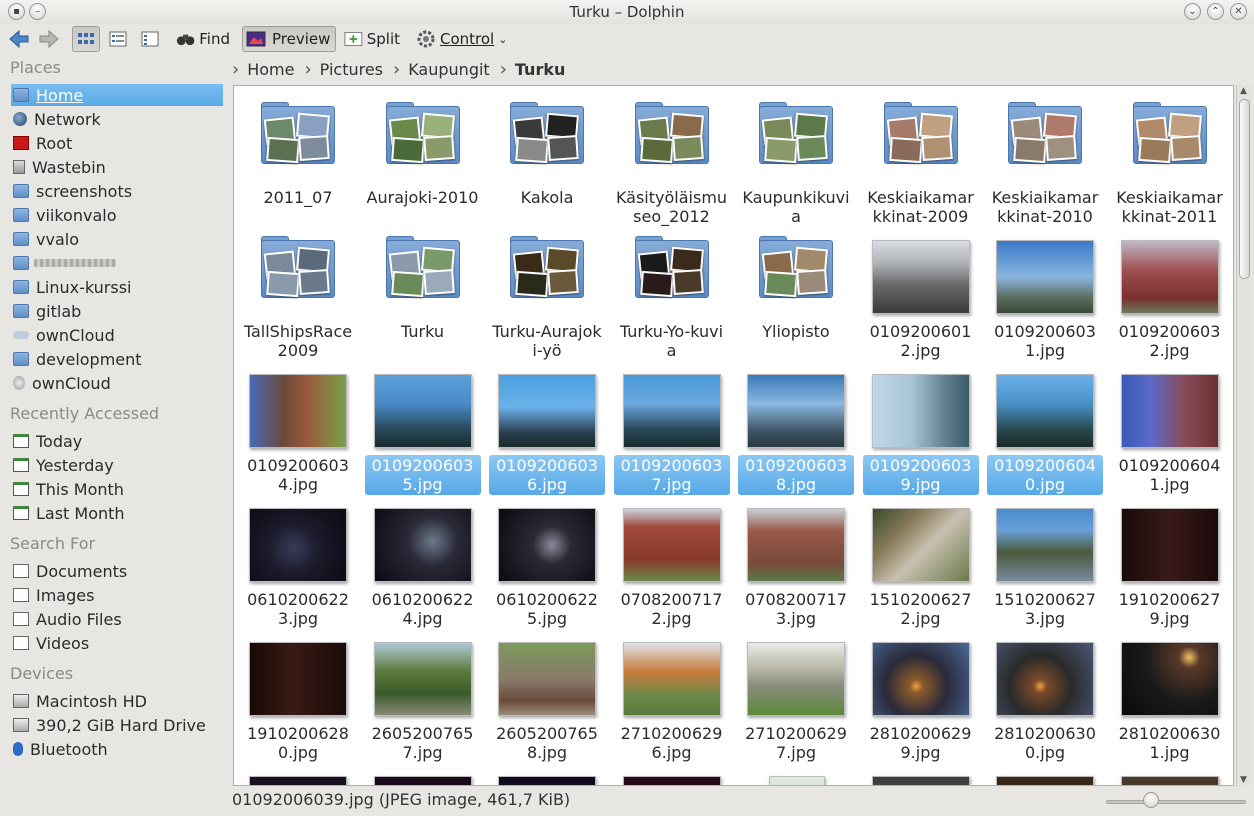 This screenshot has height=816, width=1254. I want to click on places-item: development, so click(117, 359).